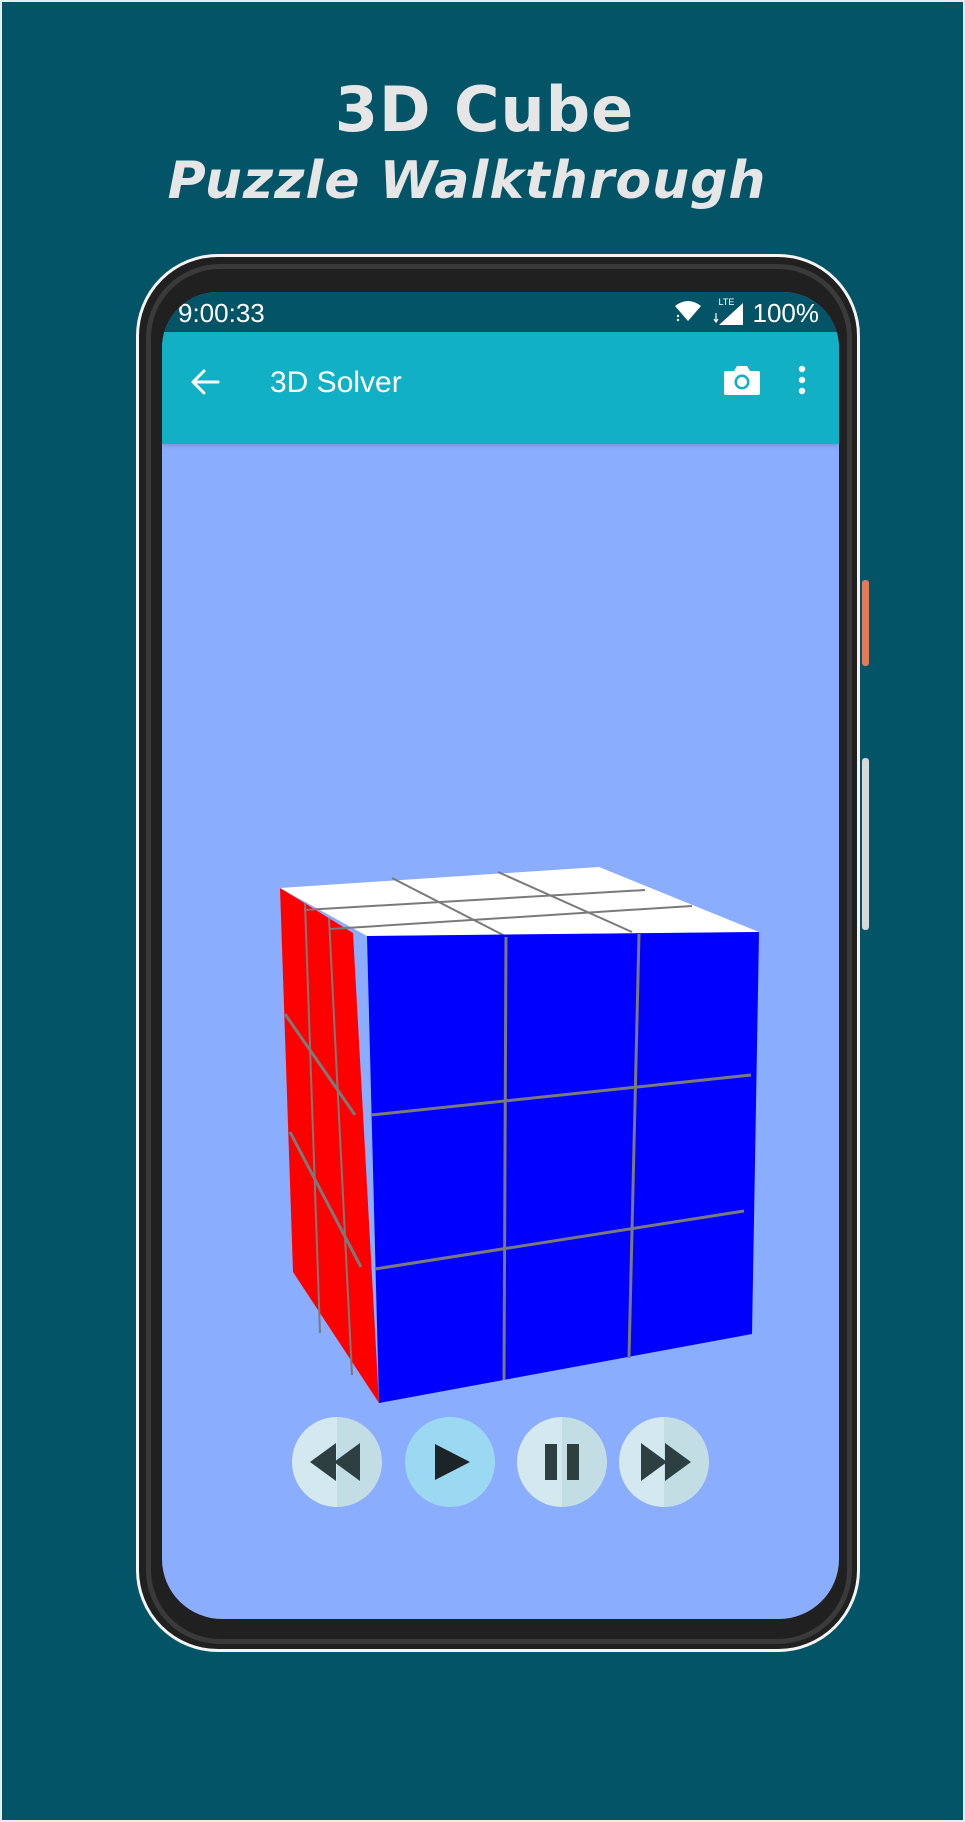 This screenshot has width=965, height=1822. Describe the element at coordinates (450, 1462) in the screenshot. I see `play-button` at that location.